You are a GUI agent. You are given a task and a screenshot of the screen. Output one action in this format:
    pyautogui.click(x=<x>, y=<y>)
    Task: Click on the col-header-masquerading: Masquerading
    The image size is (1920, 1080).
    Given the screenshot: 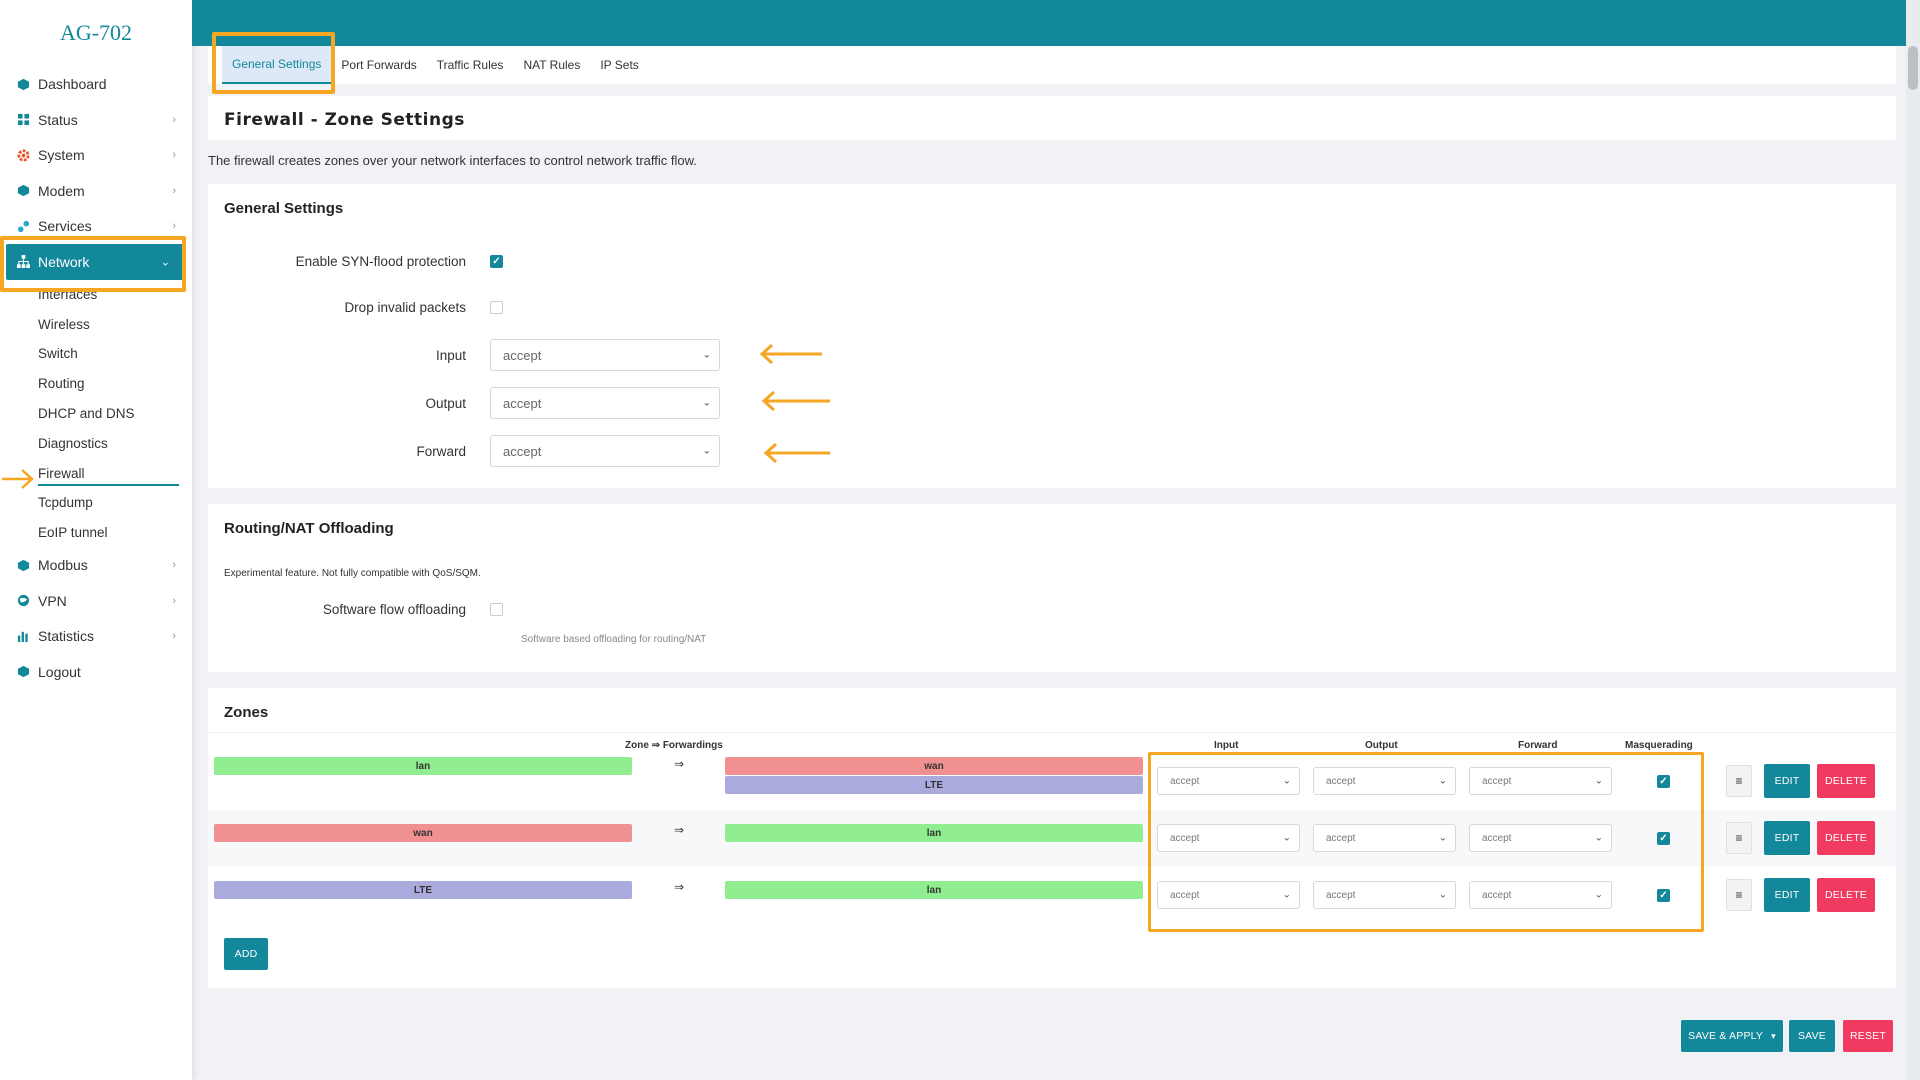 What is the action you would take?
    pyautogui.click(x=1659, y=745)
    